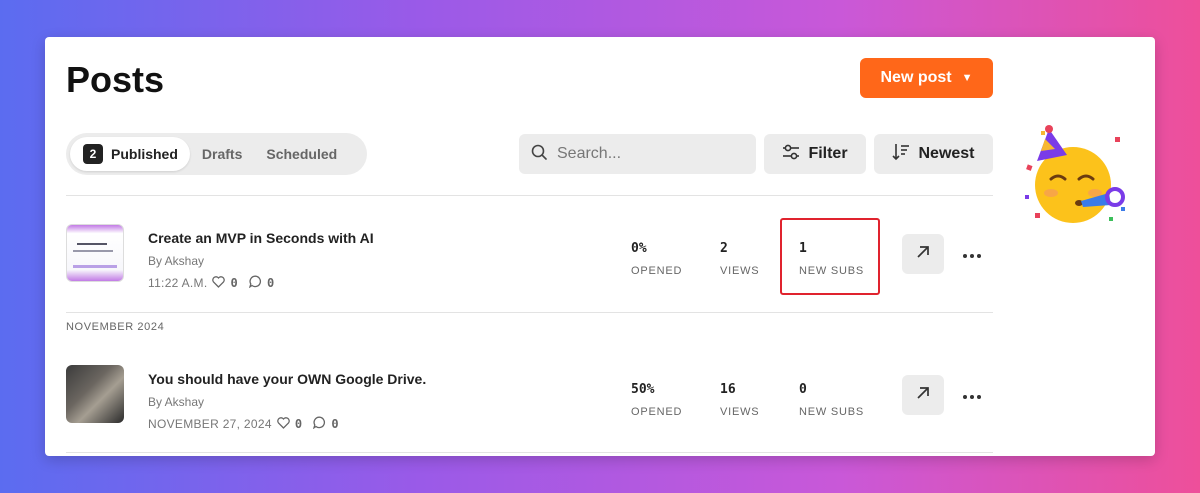 This screenshot has width=1200, height=493. I want to click on views-value: 2, so click(724, 248).